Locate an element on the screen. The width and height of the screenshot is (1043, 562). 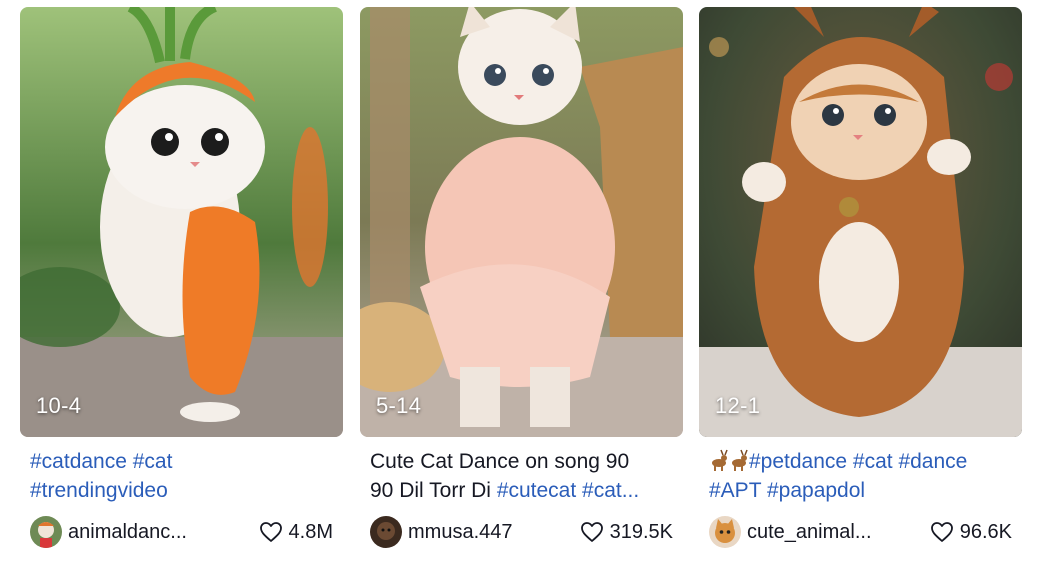
caption-text: 90 Dil Torr Di is located at coordinates (433, 490).